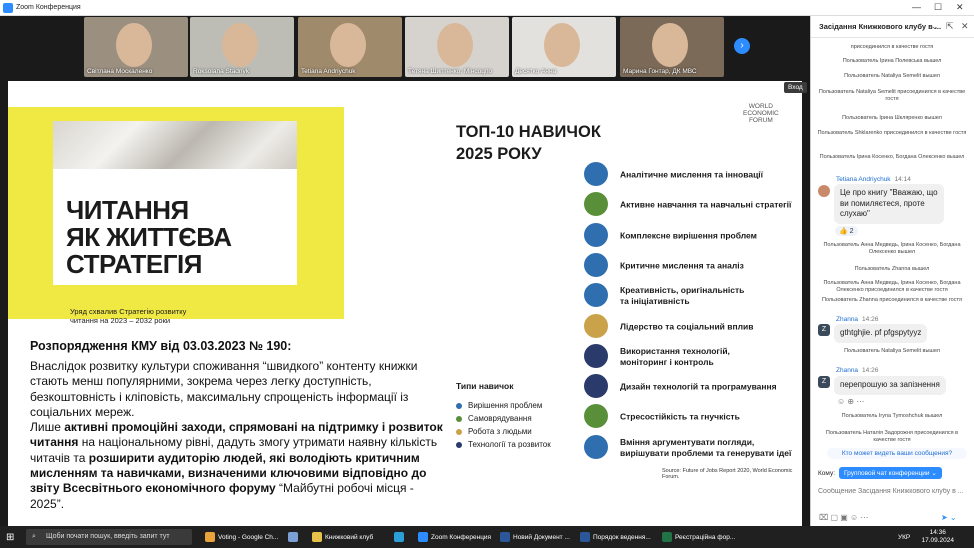 This screenshot has width=974, height=548. Describe the element at coordinates (680, 416) in the screenshot. I see `skill-label: Стресостійкість та гнучкість` at that location.